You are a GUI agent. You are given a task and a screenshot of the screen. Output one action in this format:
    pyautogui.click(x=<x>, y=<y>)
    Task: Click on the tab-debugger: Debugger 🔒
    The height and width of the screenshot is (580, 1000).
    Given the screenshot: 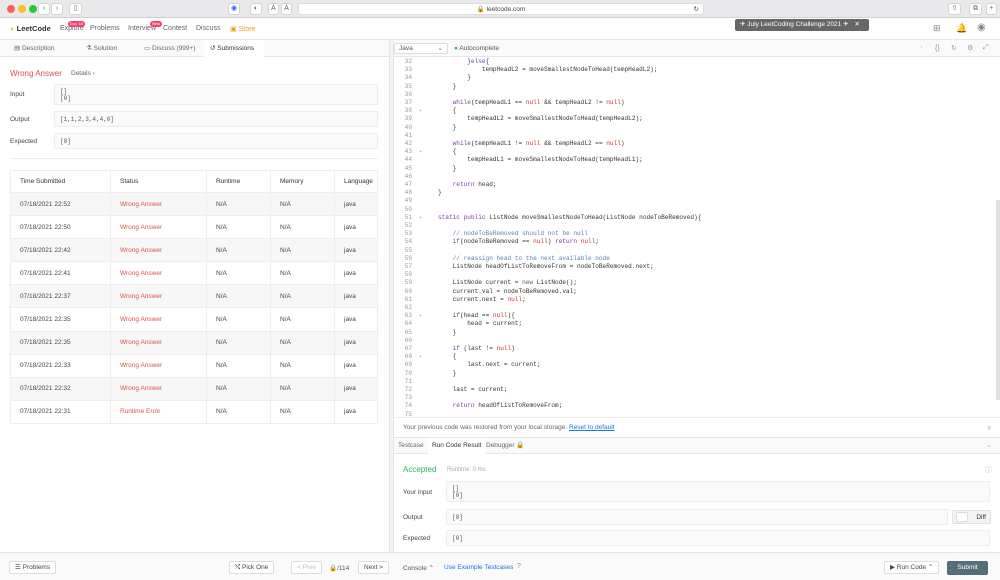 What is the action you would take?
    pyautogui.click(x=505, y=446)
    